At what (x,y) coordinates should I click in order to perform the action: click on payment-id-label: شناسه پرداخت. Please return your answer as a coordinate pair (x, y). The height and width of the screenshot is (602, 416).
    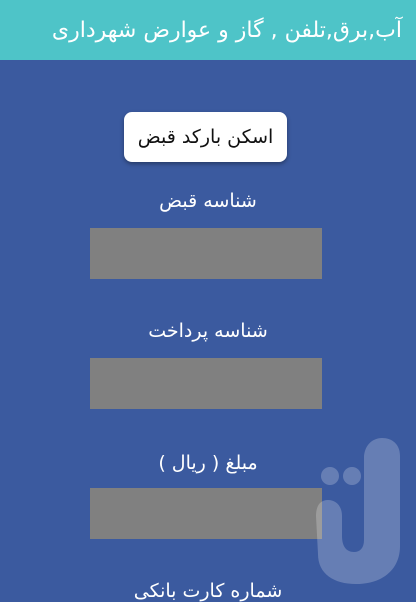
    Looking at the image, I should click on (208, 331).